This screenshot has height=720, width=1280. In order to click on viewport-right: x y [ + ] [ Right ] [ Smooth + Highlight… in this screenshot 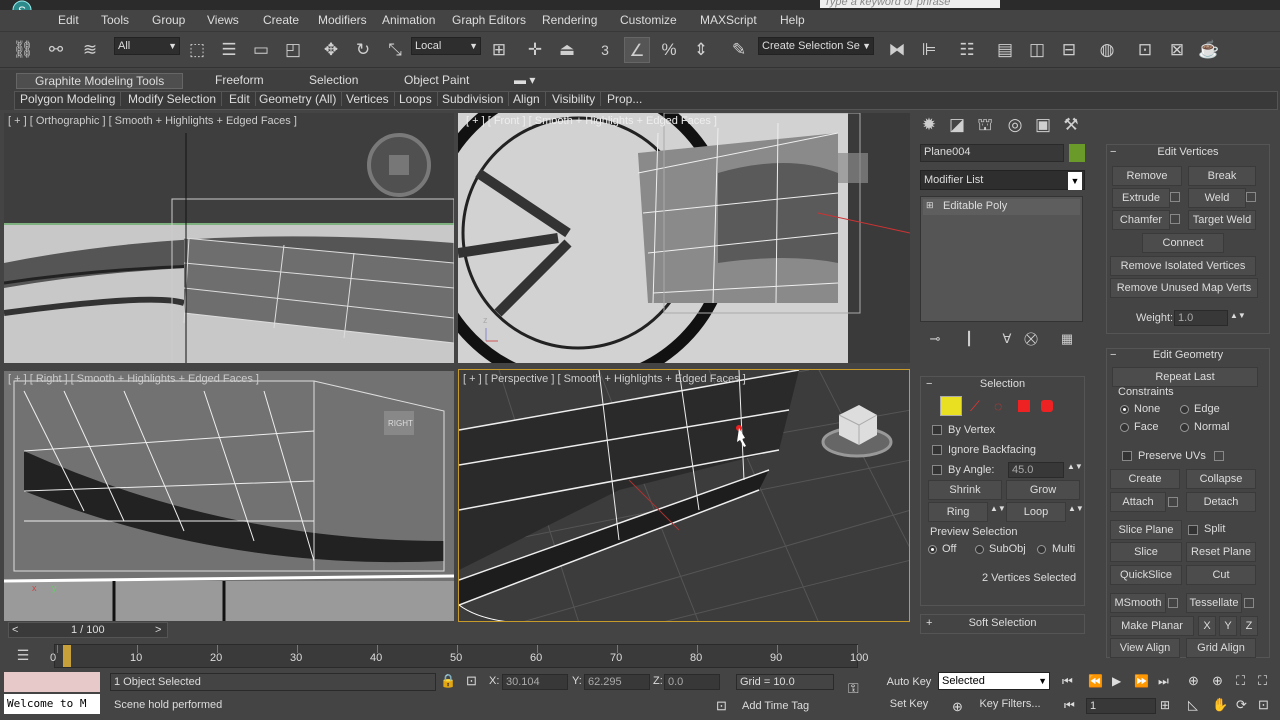, I will do `click(229, 496)`.